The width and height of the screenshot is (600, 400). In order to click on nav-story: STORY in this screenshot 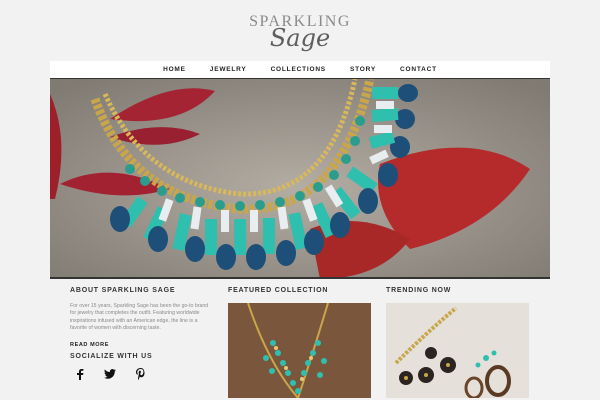, I will do `click(363, 69)`.